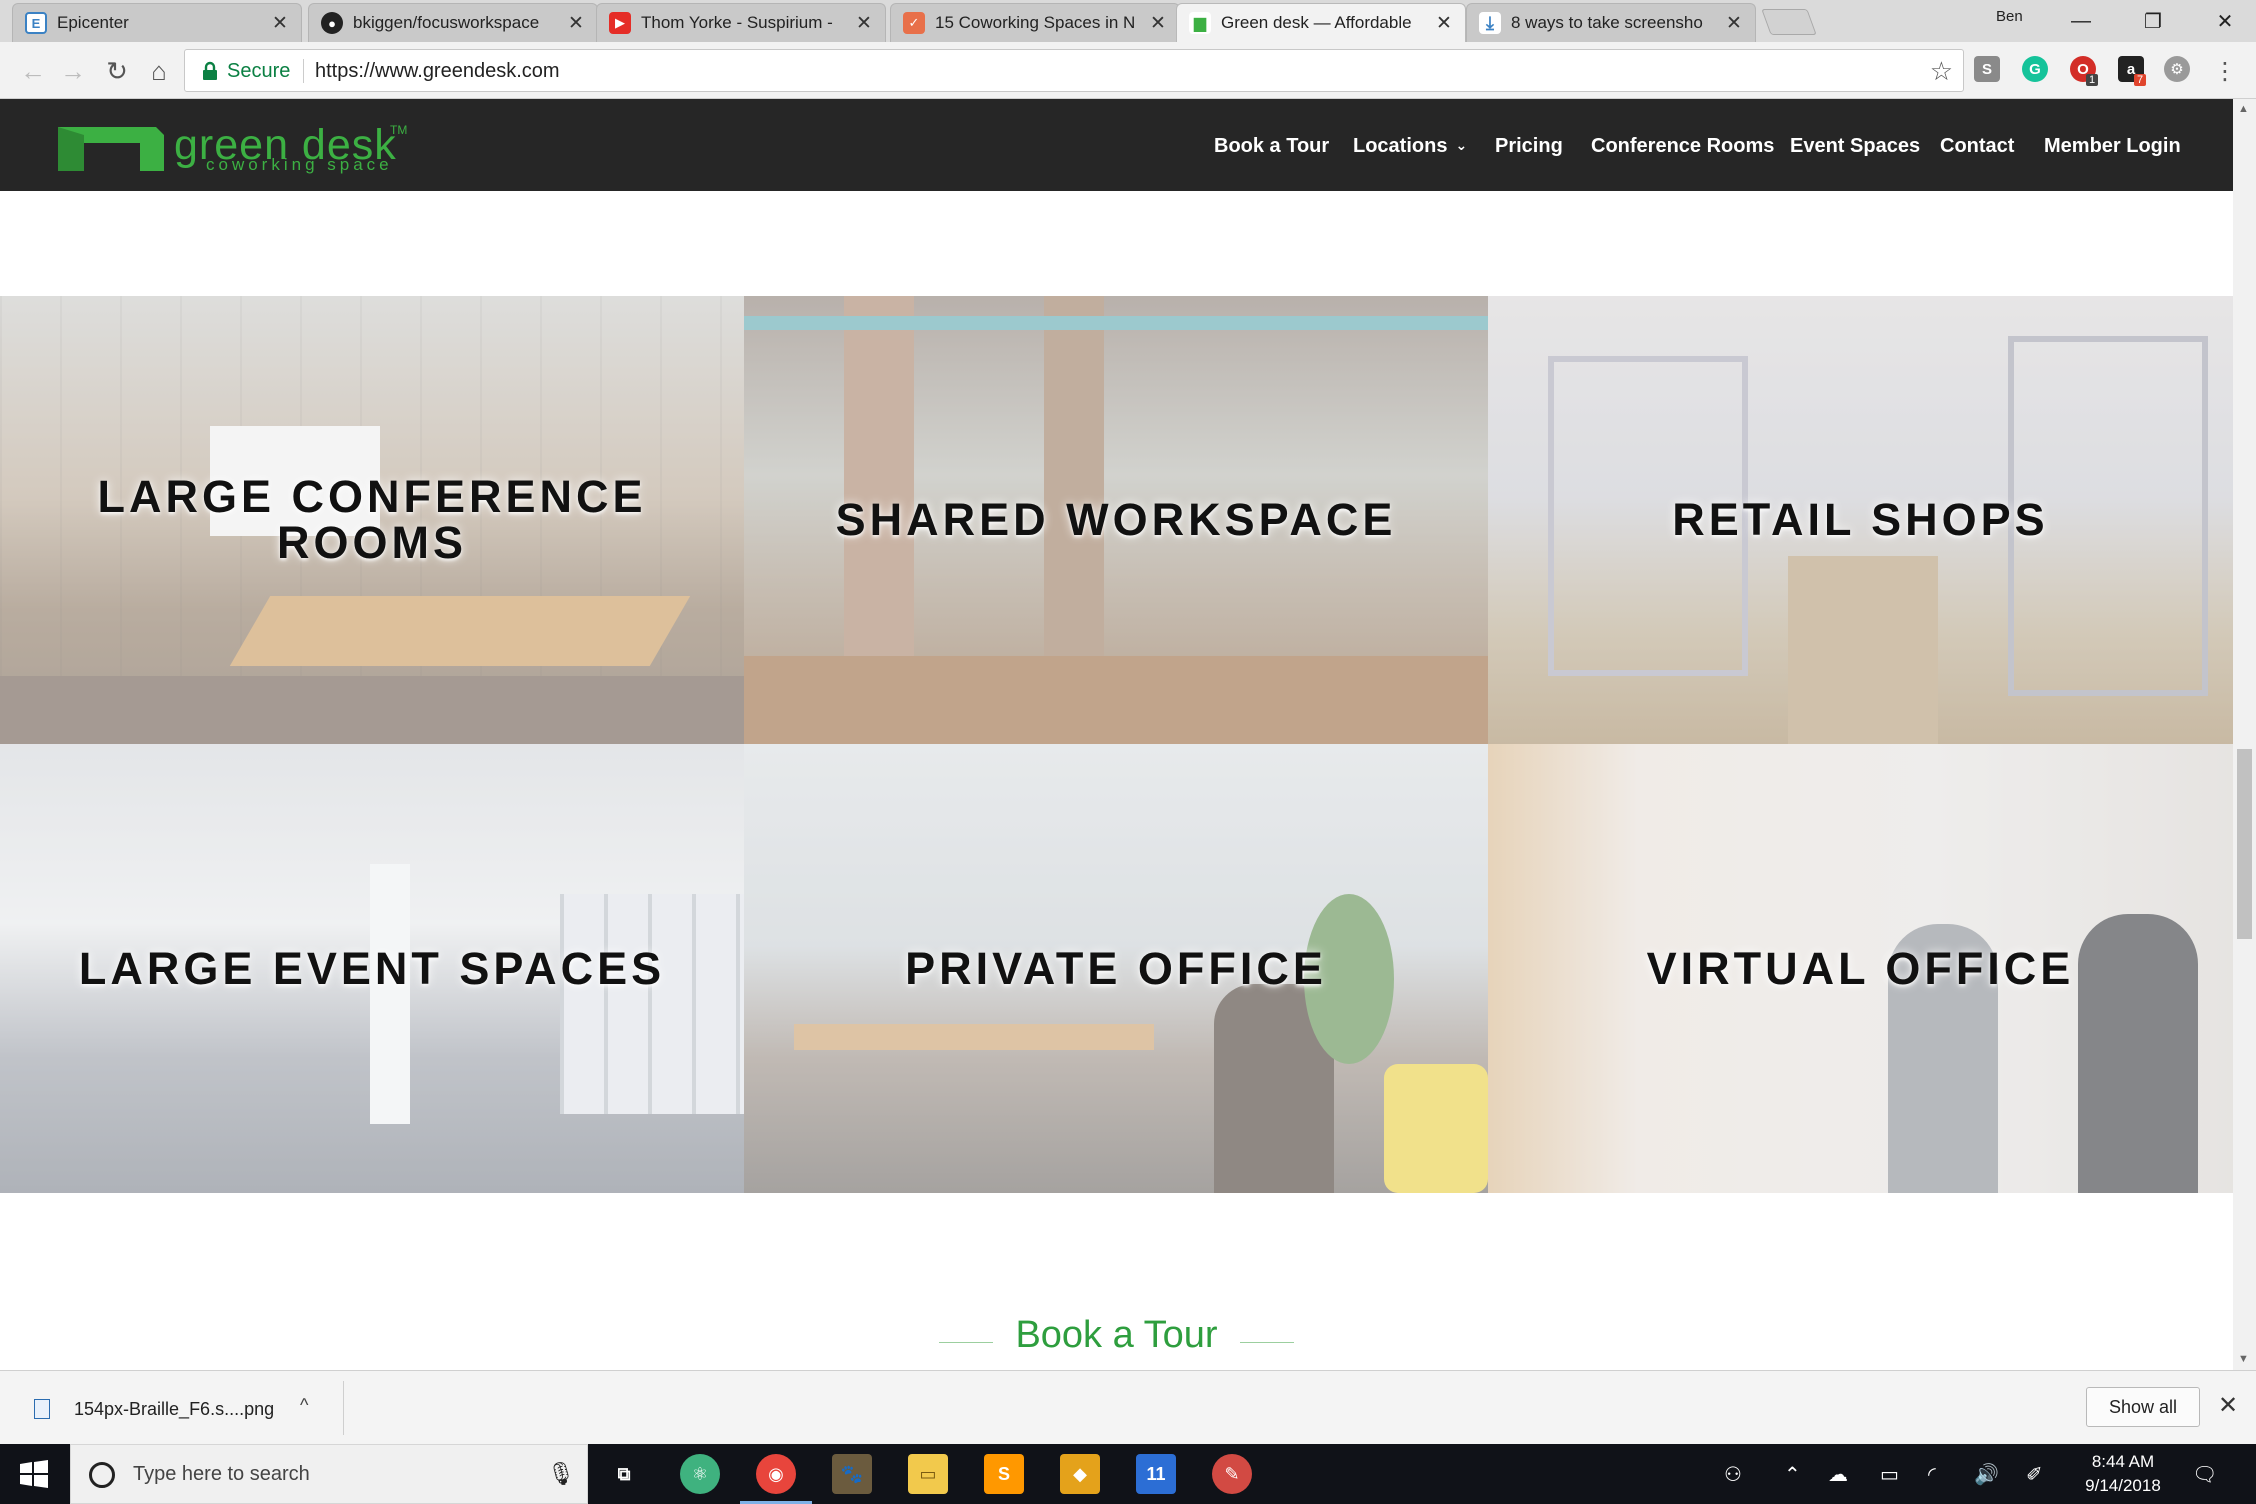 The image size is (2256, 1504). Describe the element at coordinates (1733, 1474) in the screenshot. I see `people-icon: ⚇` at that location.